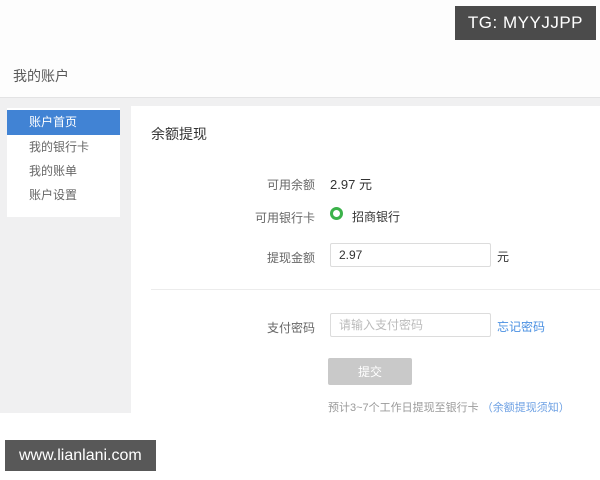 This screenshot has width=600, height=480. I want to click on forgot-password-link: 忘记密码, so click(521, 326).